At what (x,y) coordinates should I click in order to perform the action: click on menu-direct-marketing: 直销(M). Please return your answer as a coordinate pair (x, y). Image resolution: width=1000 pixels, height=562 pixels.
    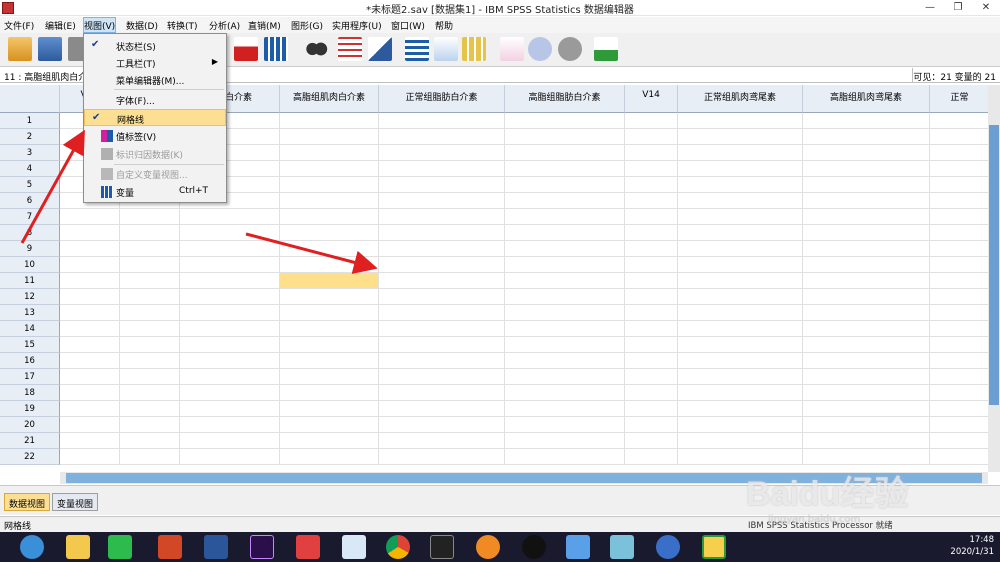
    Looking at the image, I should click on (264, 25).